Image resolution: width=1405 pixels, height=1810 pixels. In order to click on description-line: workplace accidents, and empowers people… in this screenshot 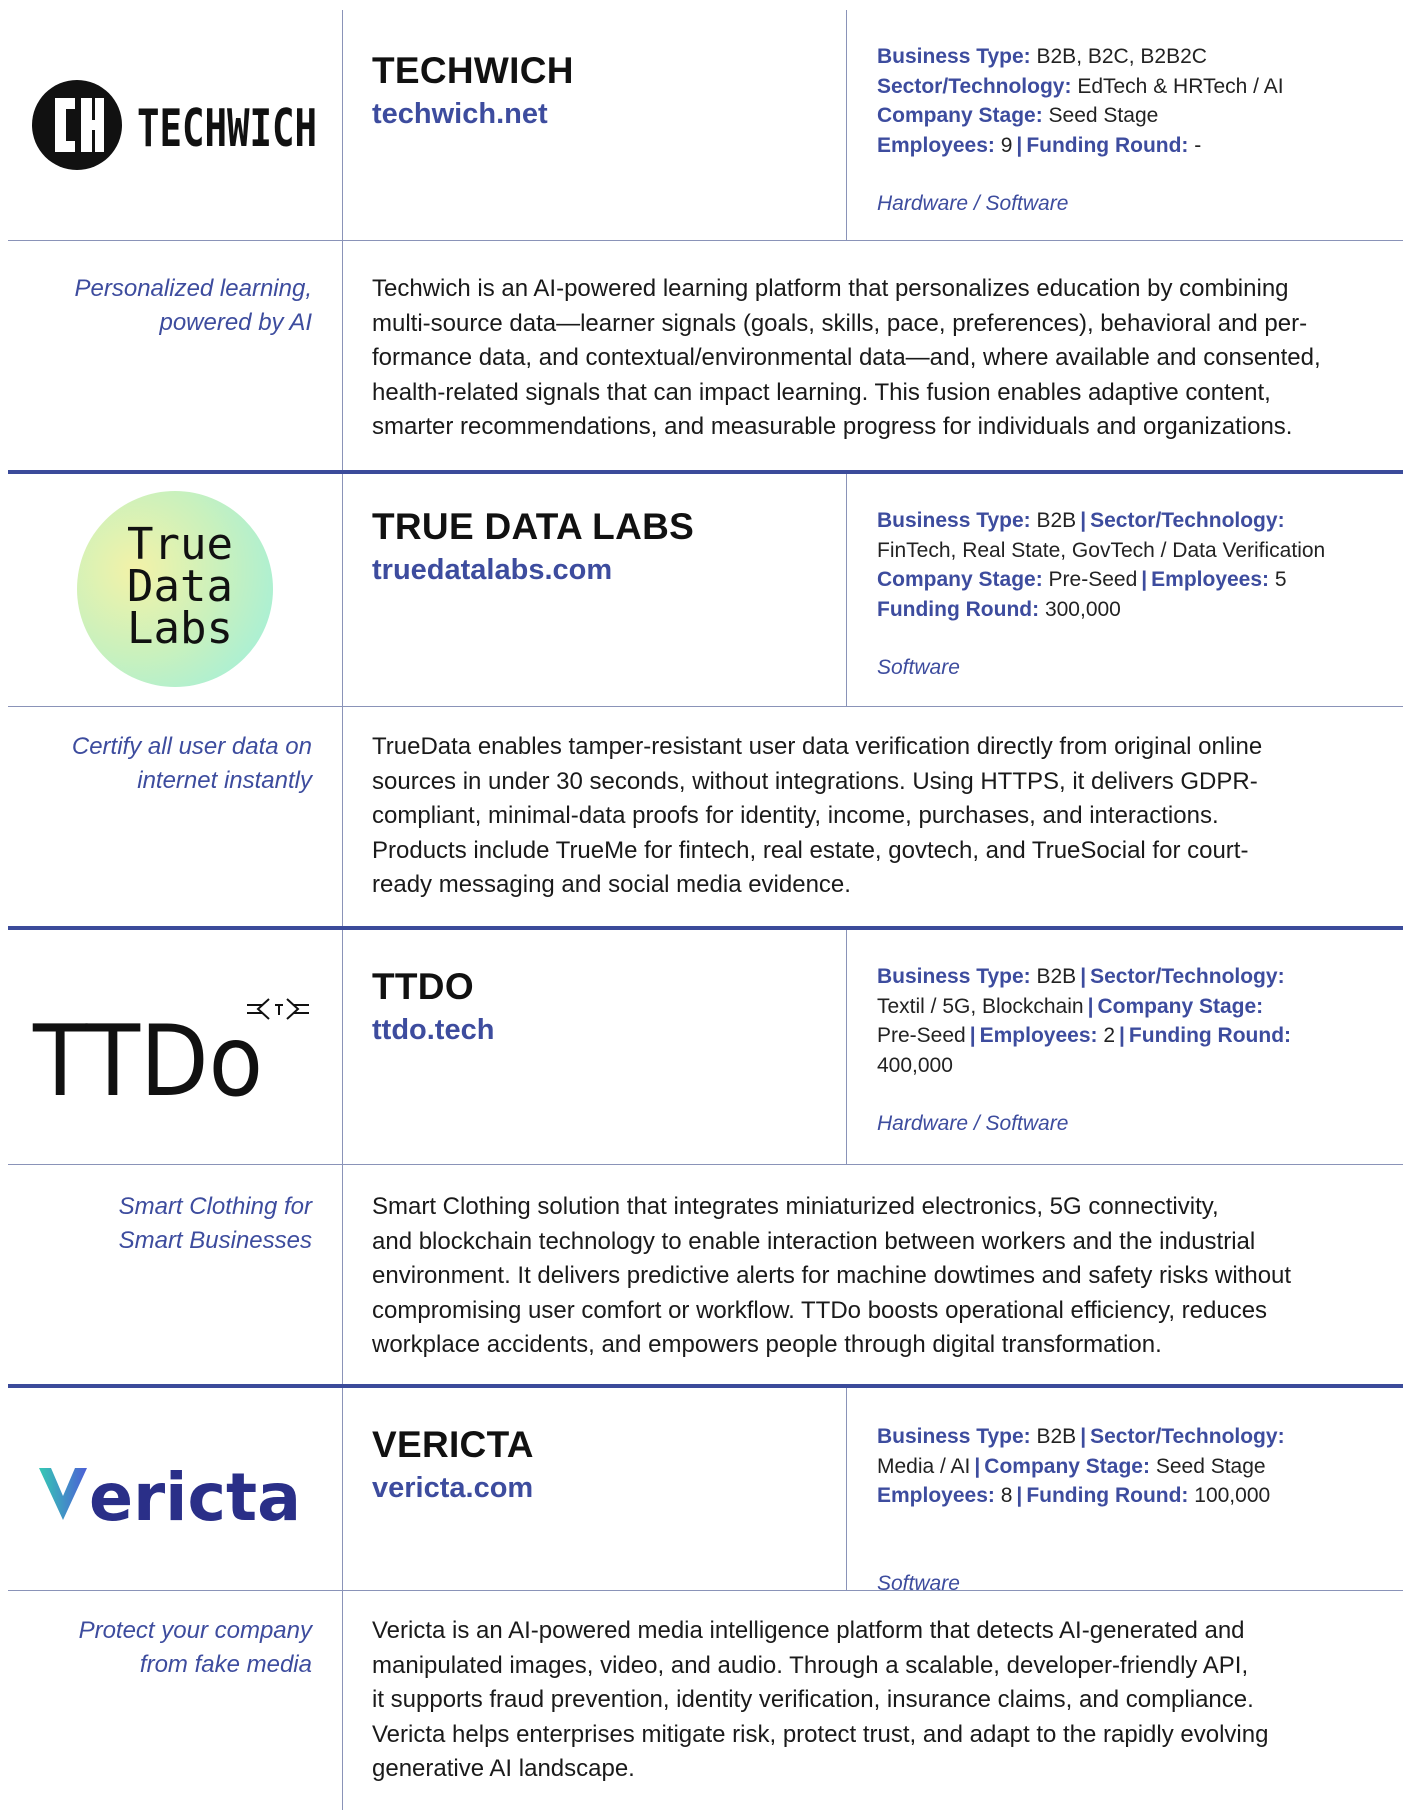, I will do `click(767, 1344)`.